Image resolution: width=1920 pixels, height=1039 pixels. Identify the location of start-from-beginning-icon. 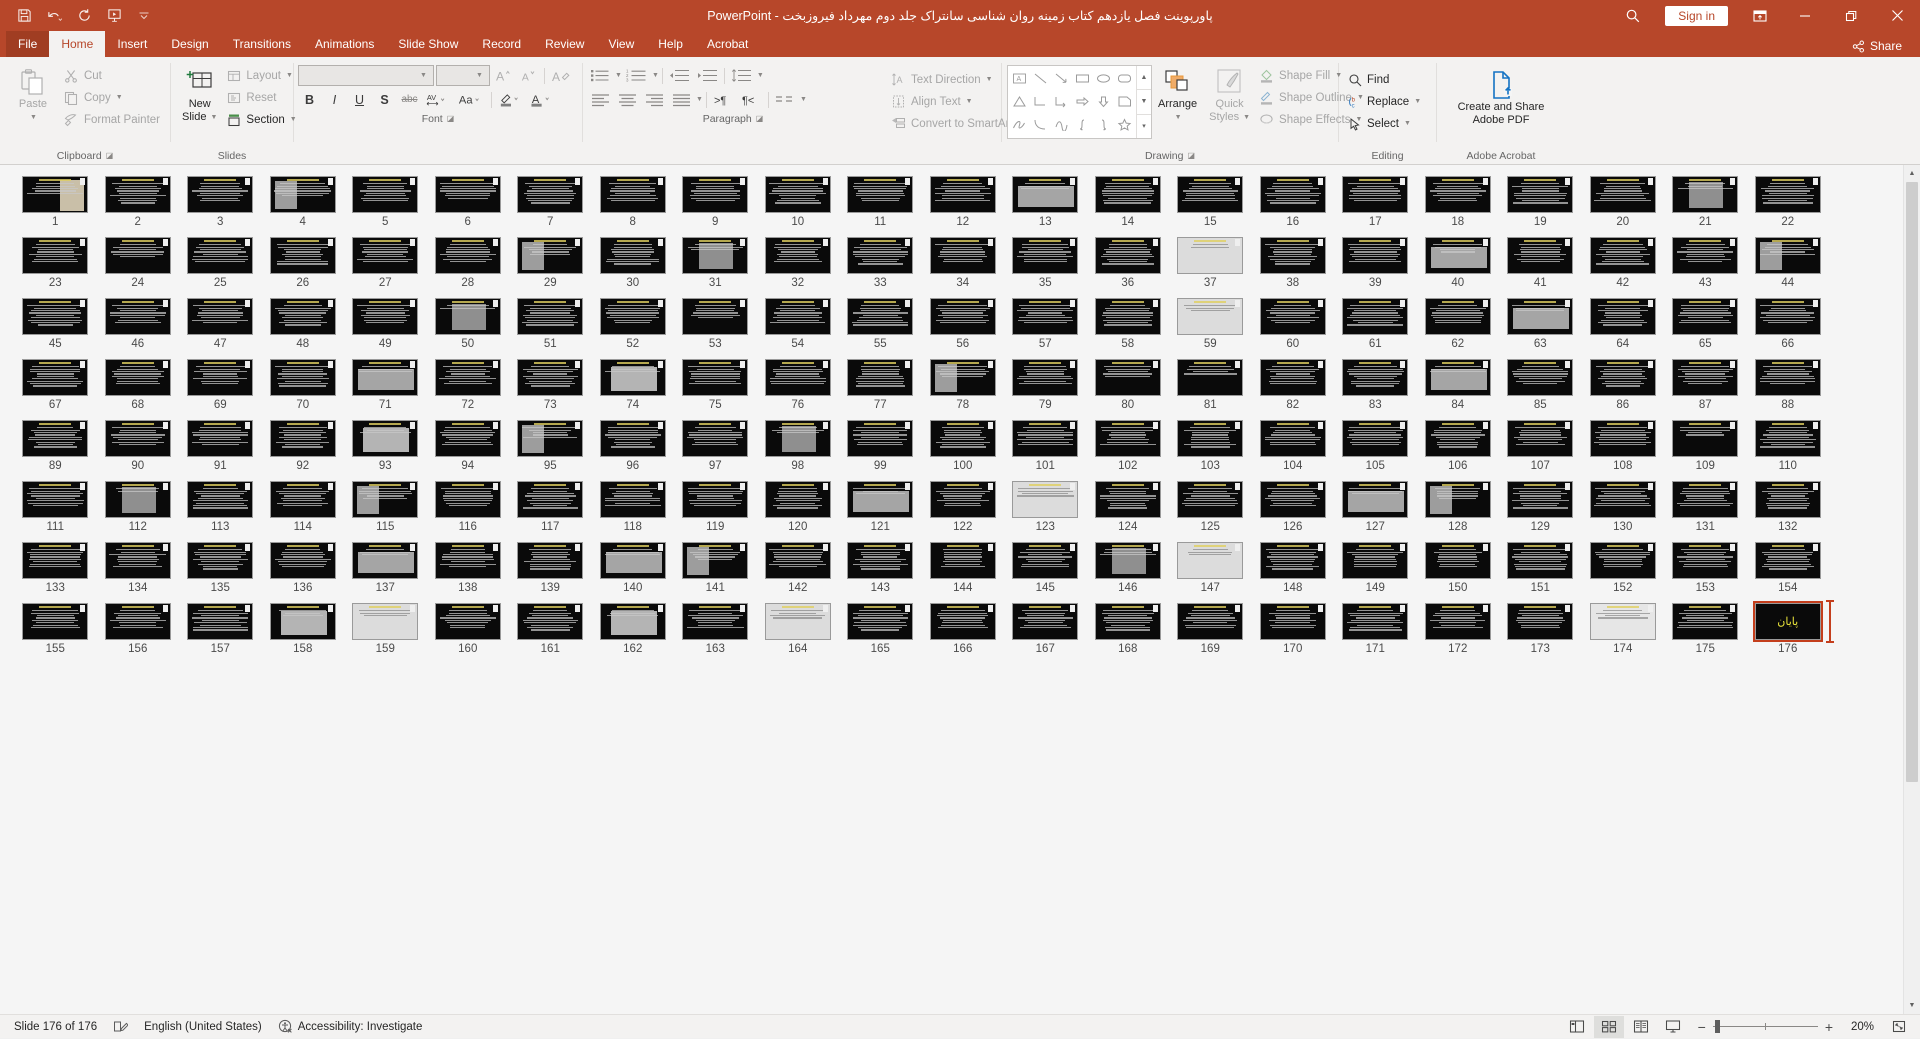
(114, 16).